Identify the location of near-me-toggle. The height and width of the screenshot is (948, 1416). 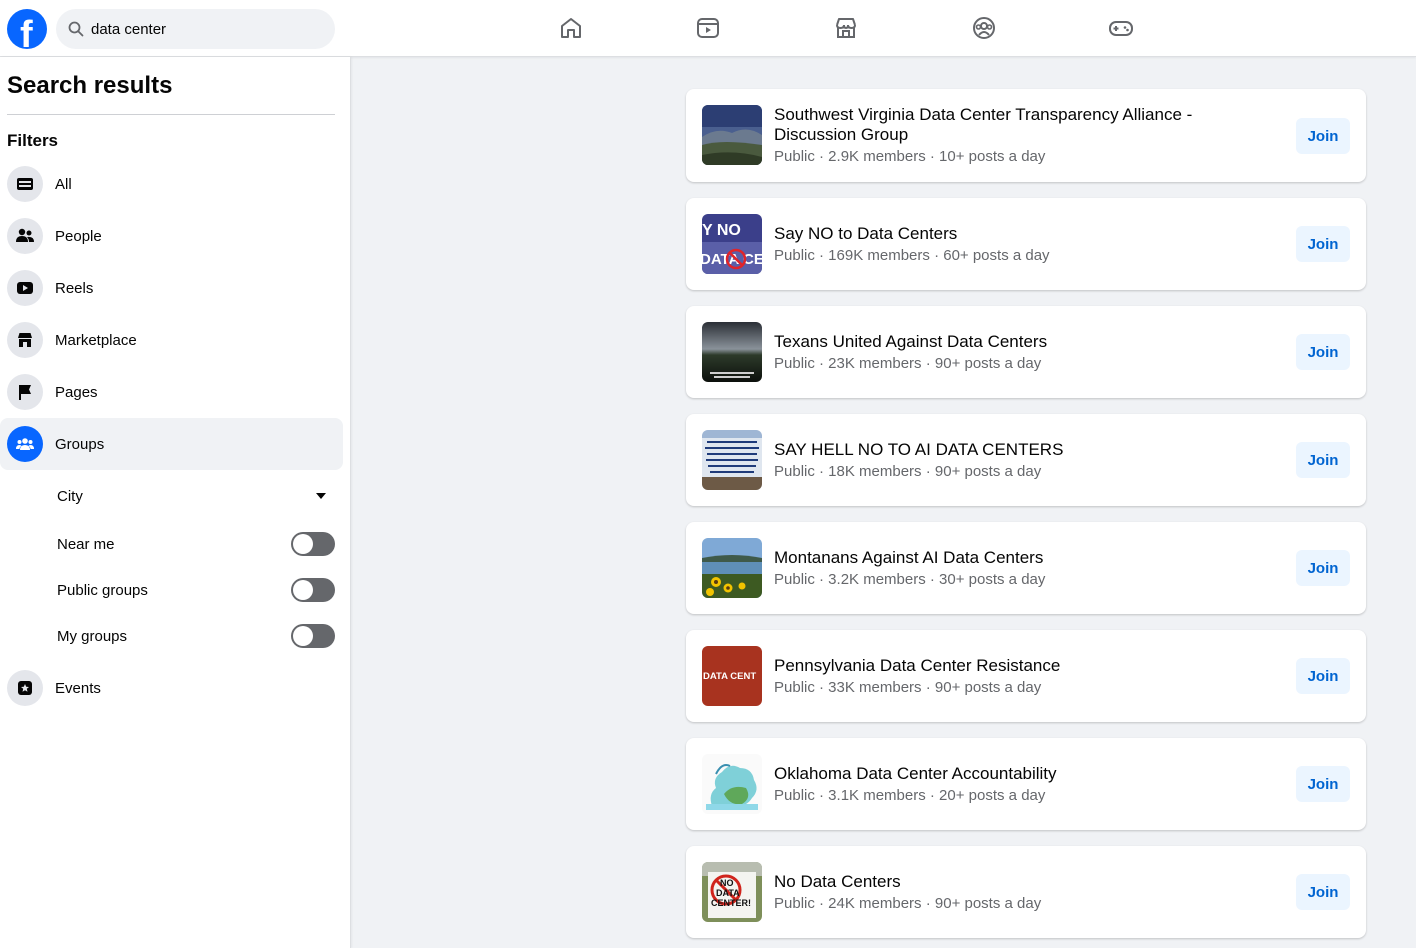
(313, 544).